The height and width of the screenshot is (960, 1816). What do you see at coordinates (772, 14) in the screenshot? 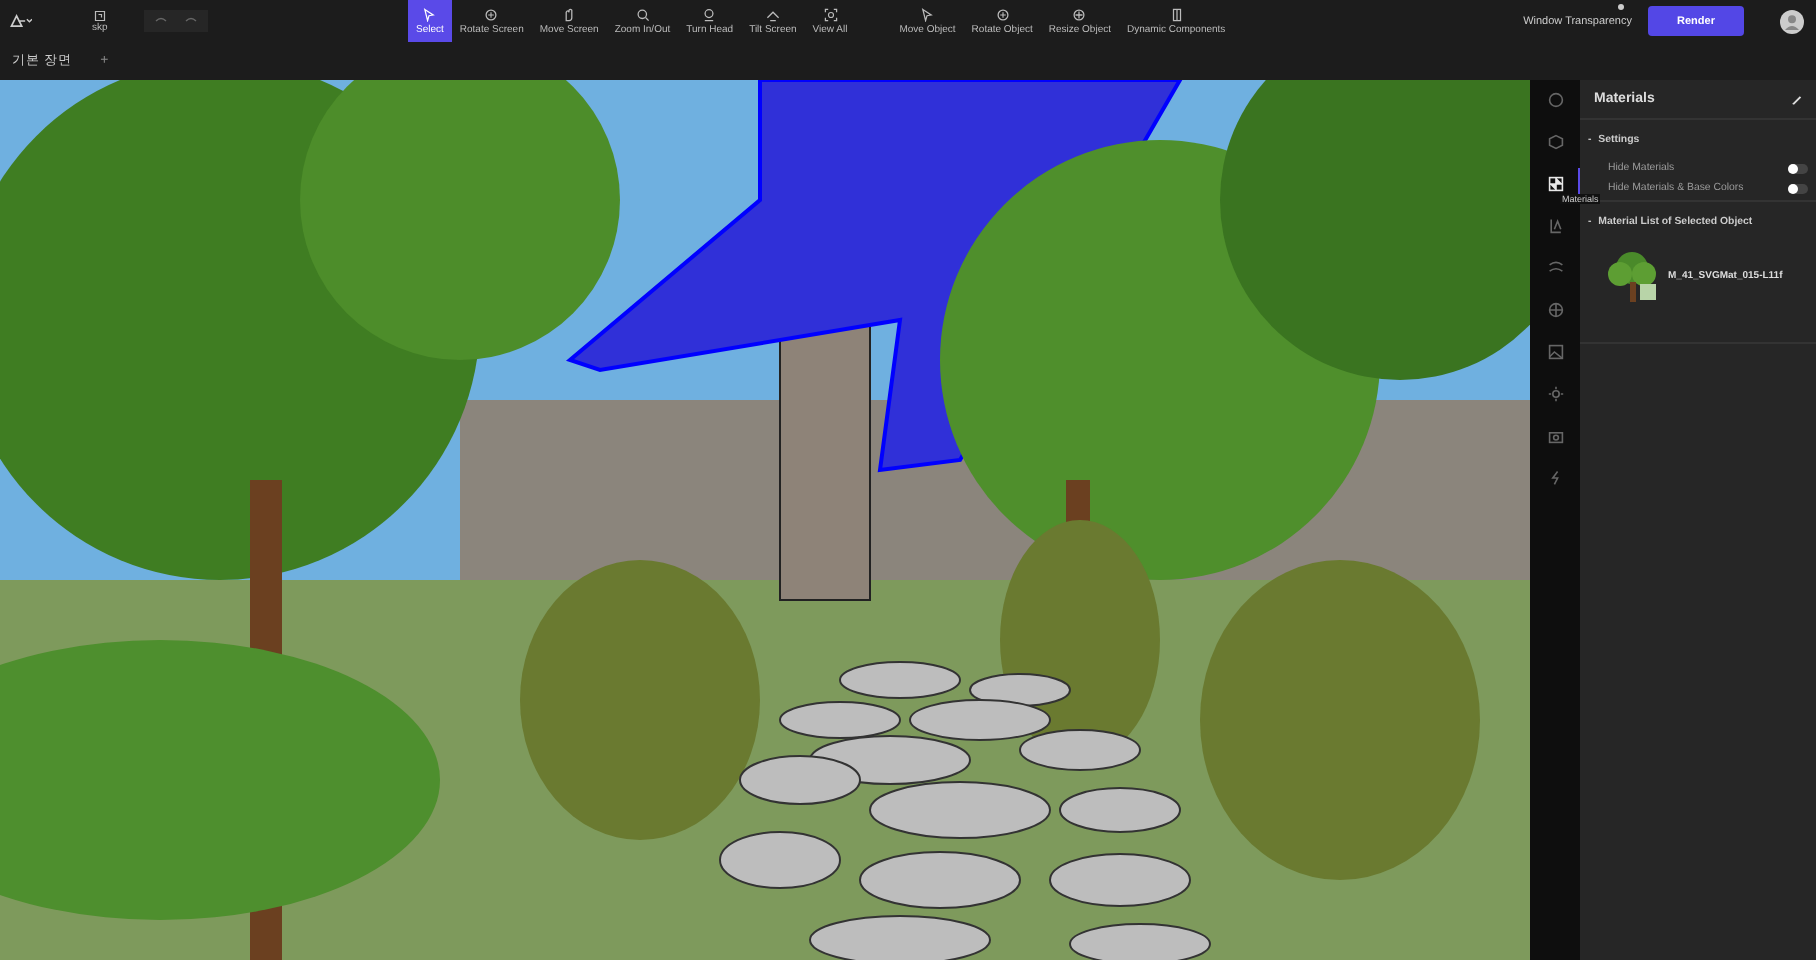
I see `tilt-icon` at bounding box center [772, 14].